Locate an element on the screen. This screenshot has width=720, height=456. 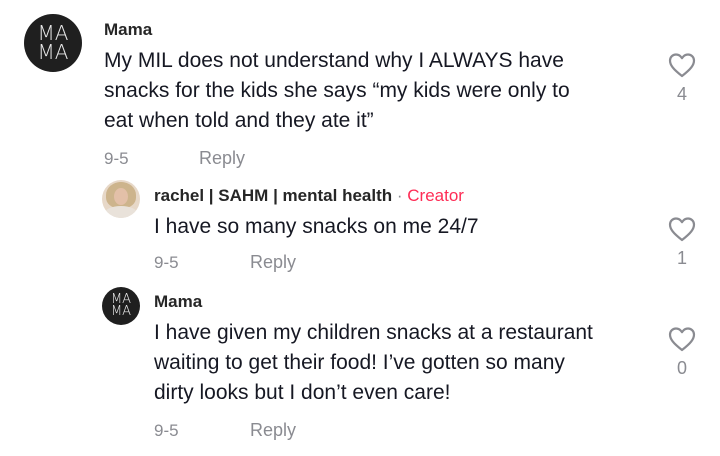
comment-text-line: I have so many snacks on me 24/7 is located at coordinates (316, 226).